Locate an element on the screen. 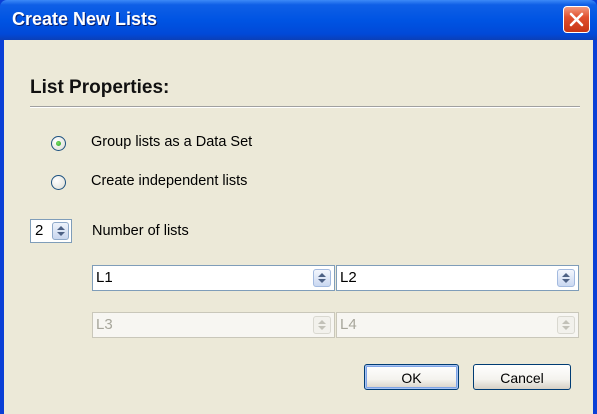 The width and height of the screenshot is (597, 414). group-as-data-set-option: Group lists as a Data Set is located at coordinates (181, 145).